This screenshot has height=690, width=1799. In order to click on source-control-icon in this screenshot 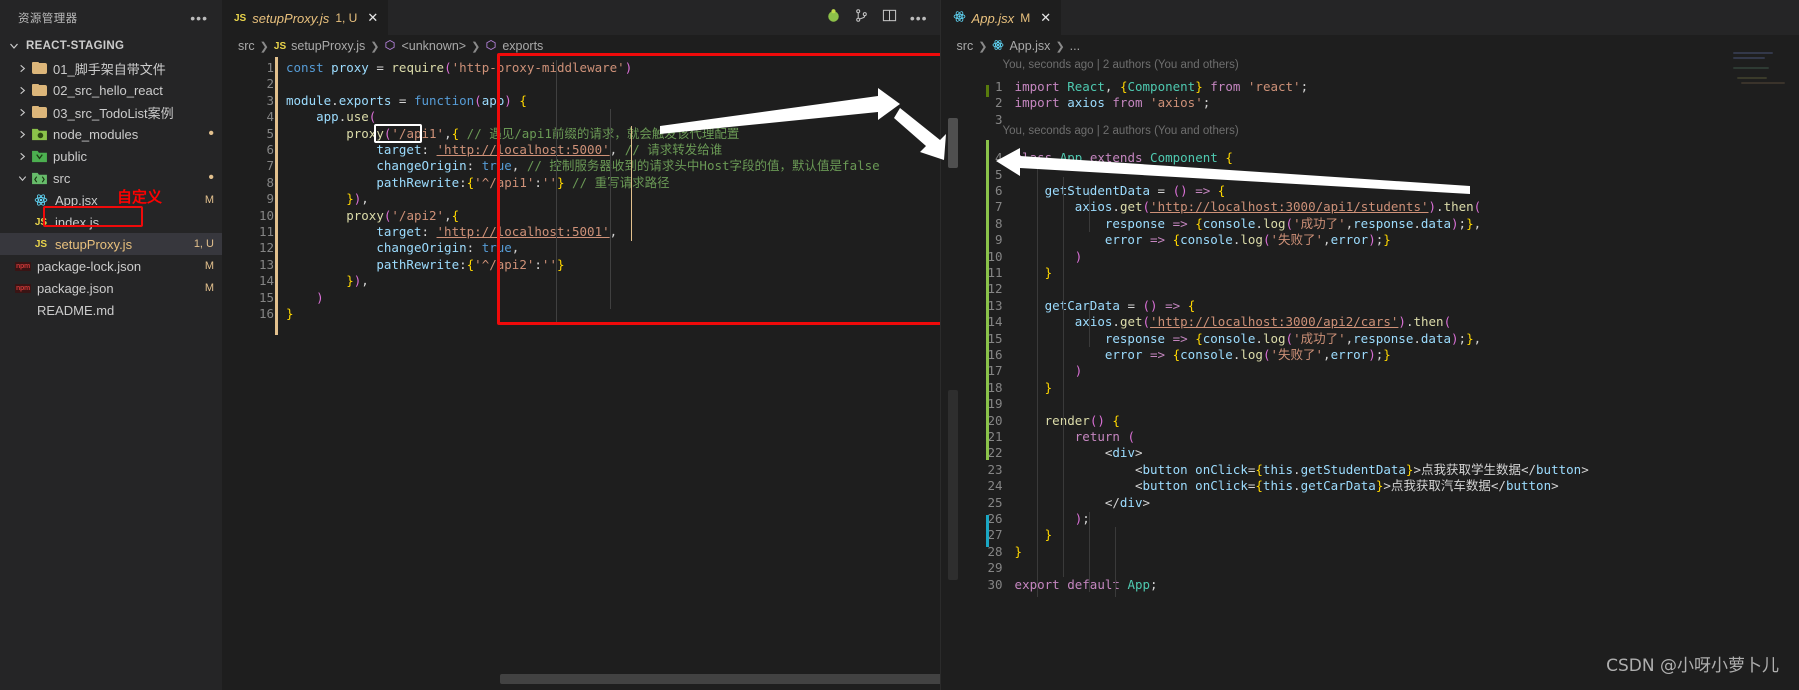, I will do `click(861, 18)`.